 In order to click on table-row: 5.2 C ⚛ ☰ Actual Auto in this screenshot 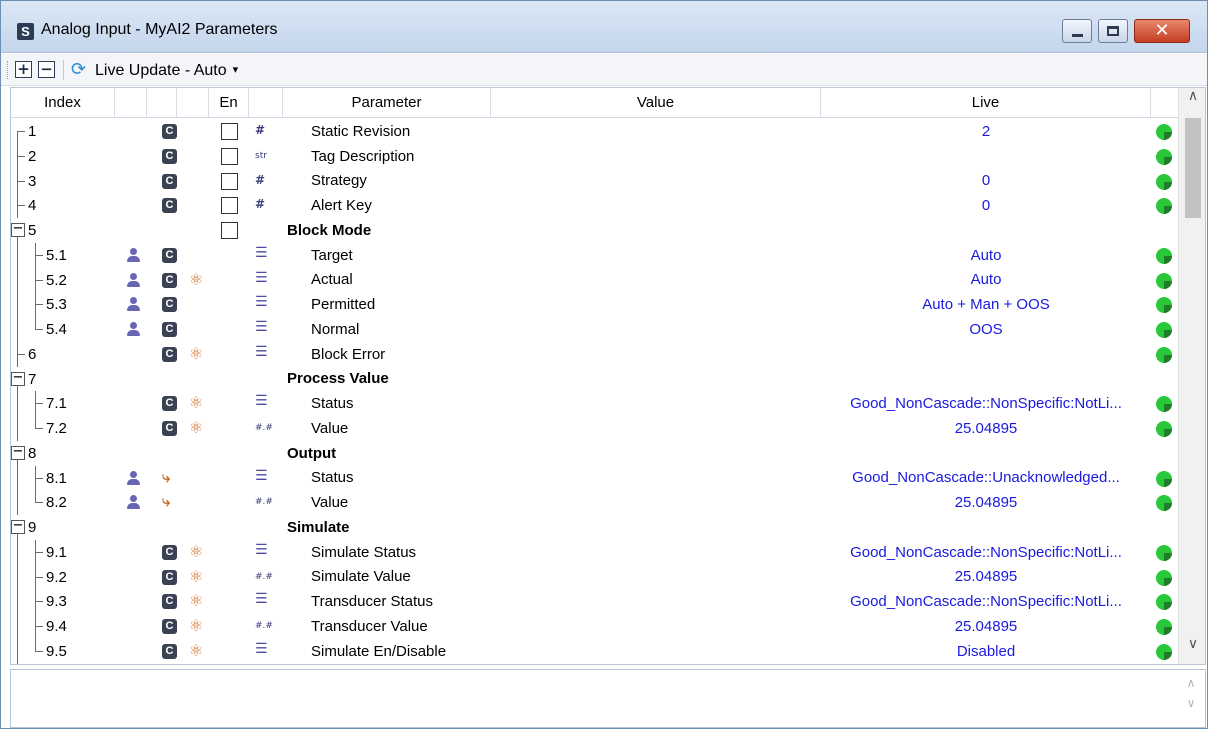, I will do `click(594, 280)`.